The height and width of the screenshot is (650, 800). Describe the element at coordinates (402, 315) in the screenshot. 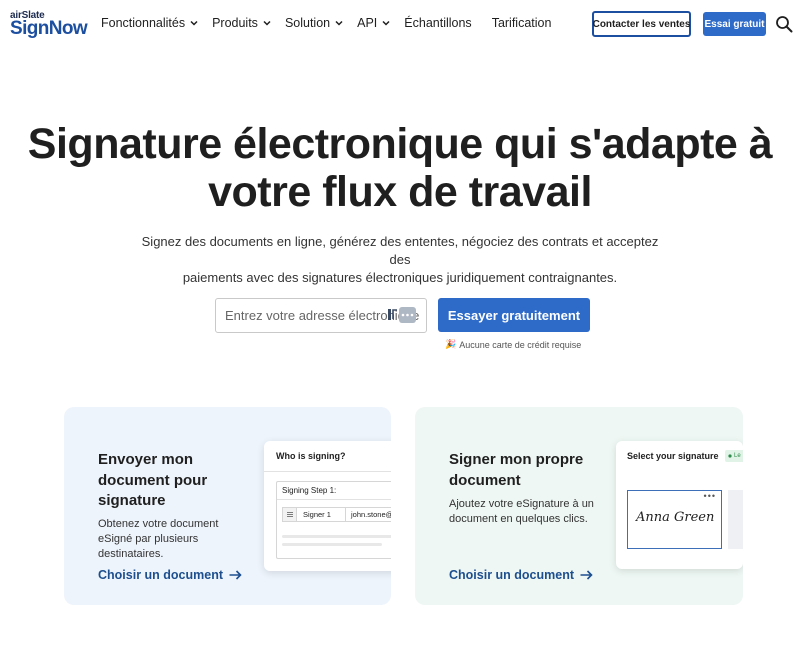

I see `autofill-extension-icon` at that location.